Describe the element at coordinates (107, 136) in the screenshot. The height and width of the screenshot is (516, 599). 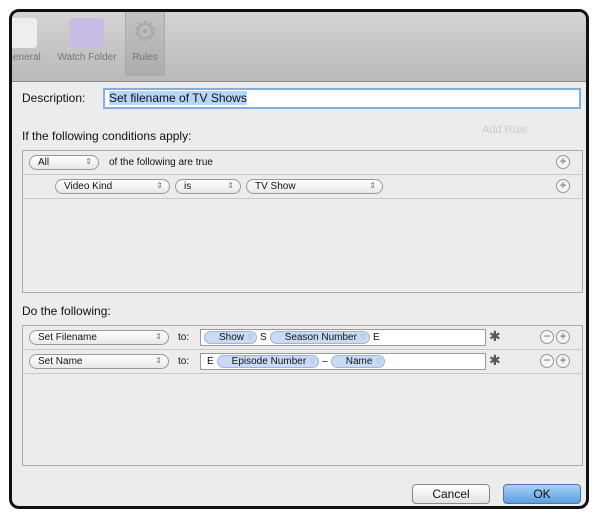
I see `conditions-heading: If the following conditions apply:` at that location.